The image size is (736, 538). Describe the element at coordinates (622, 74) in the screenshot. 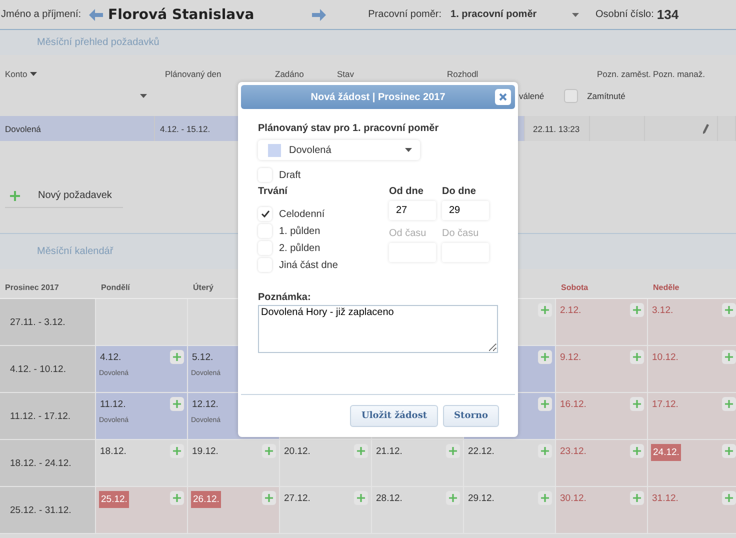

I see `column-header: Pozn. zaměst.` at that location.